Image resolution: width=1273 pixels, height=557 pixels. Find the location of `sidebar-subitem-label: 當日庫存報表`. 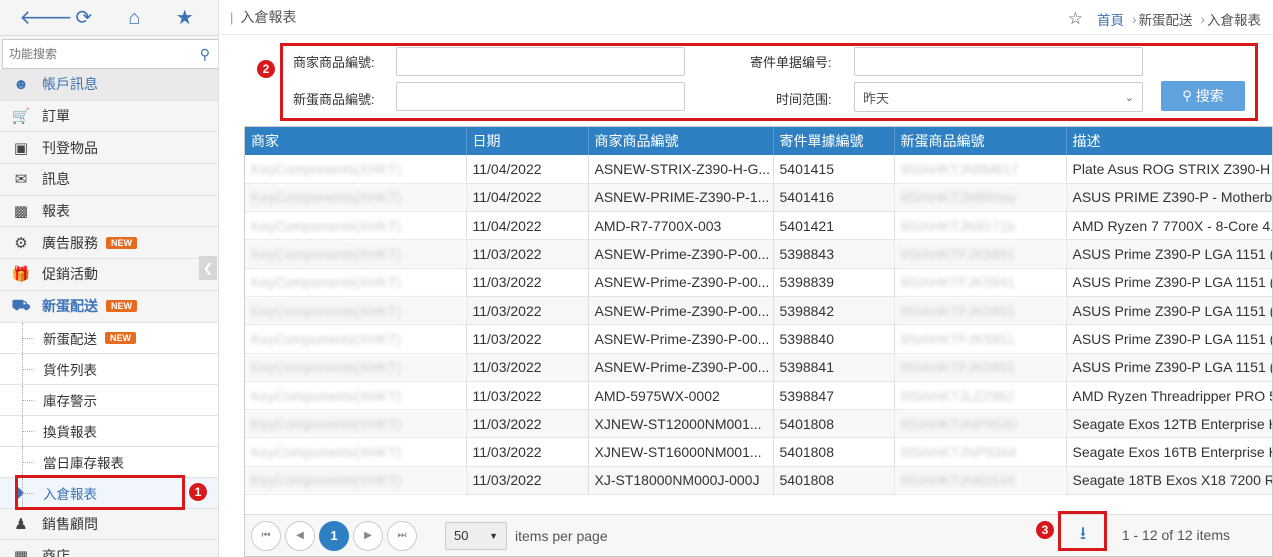

sidebar-subitem-label: 當日庫存報表 is located at coordinates (83, 463).